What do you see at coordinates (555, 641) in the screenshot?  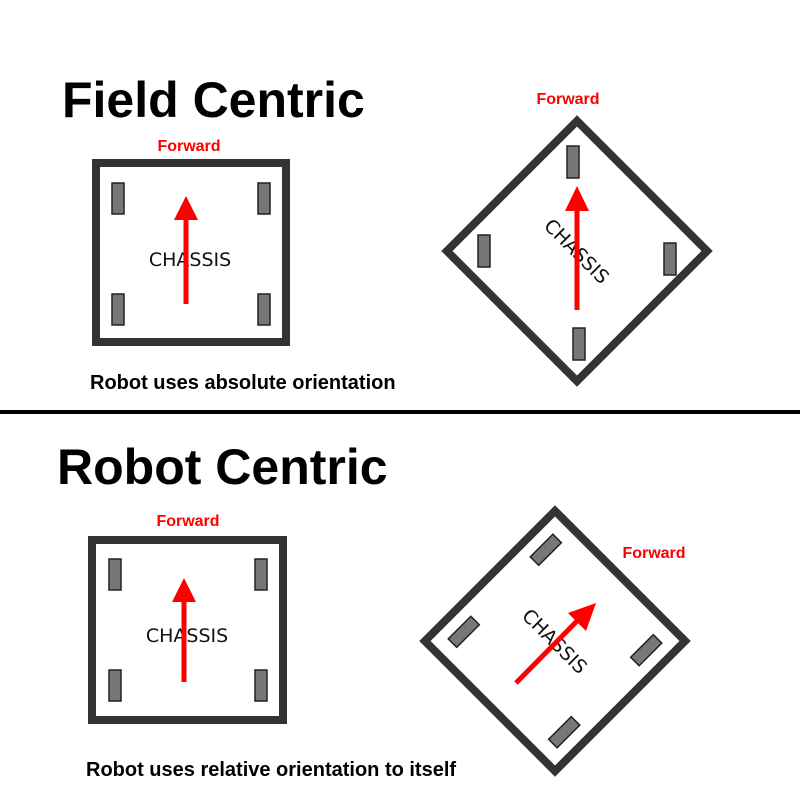 I see `robot-centric-robot-rotated: Forward CHASSIS` at bounding box center [555, 641].